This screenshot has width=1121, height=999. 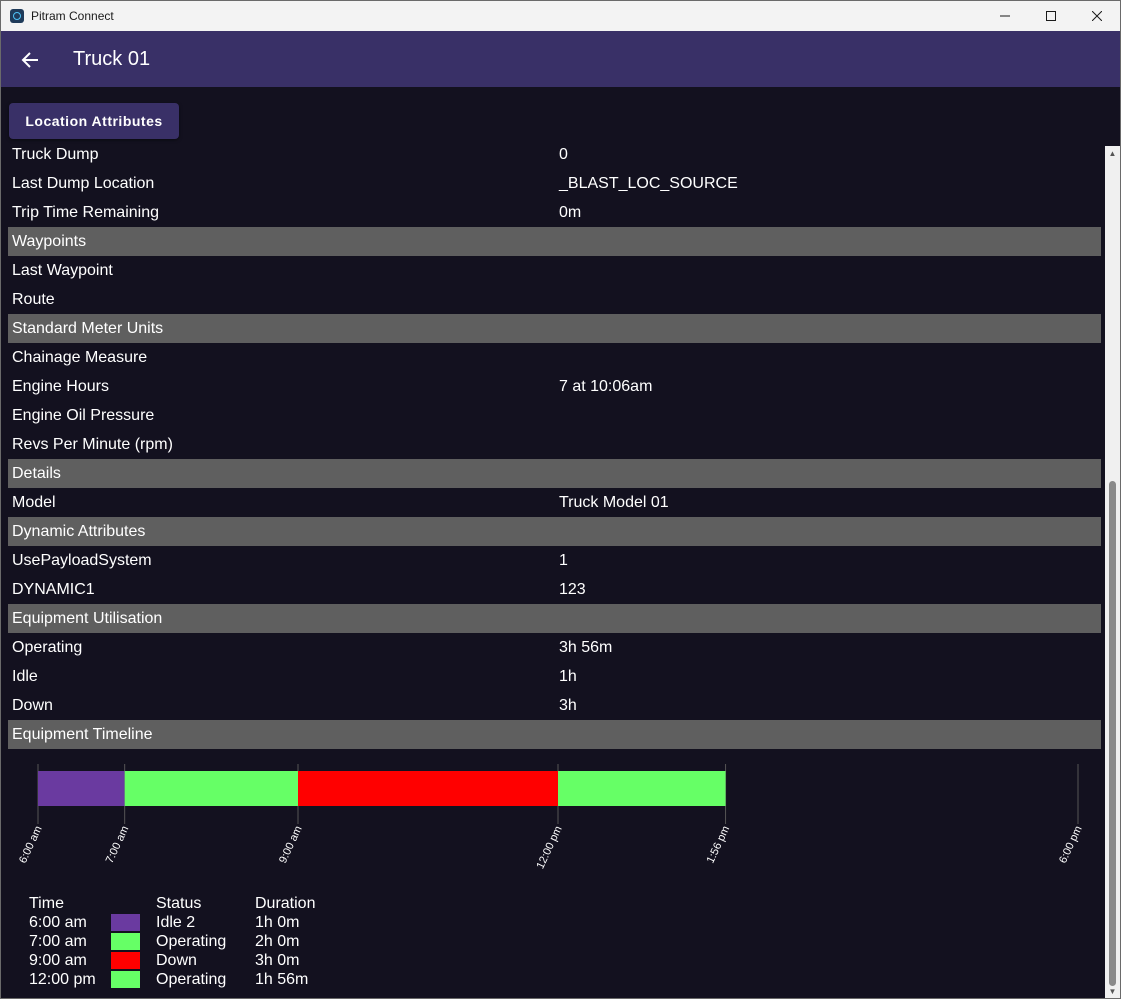 What do you see at coordinates (554, 157) in the screenshot?
I see `attribute-row: Truck Dump 0` at bounding box center [554, 157].